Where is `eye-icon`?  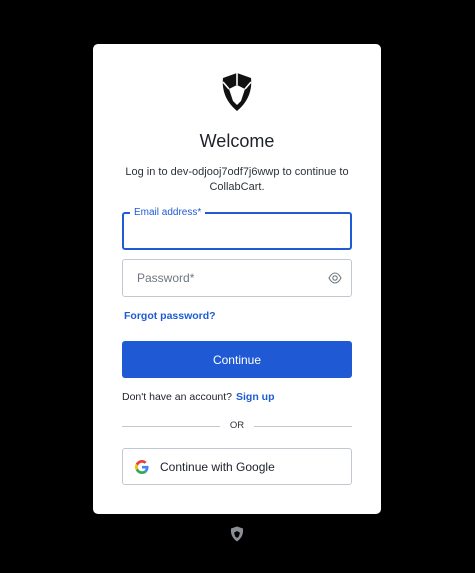
eye-icon is located at coordinates (335, 278).